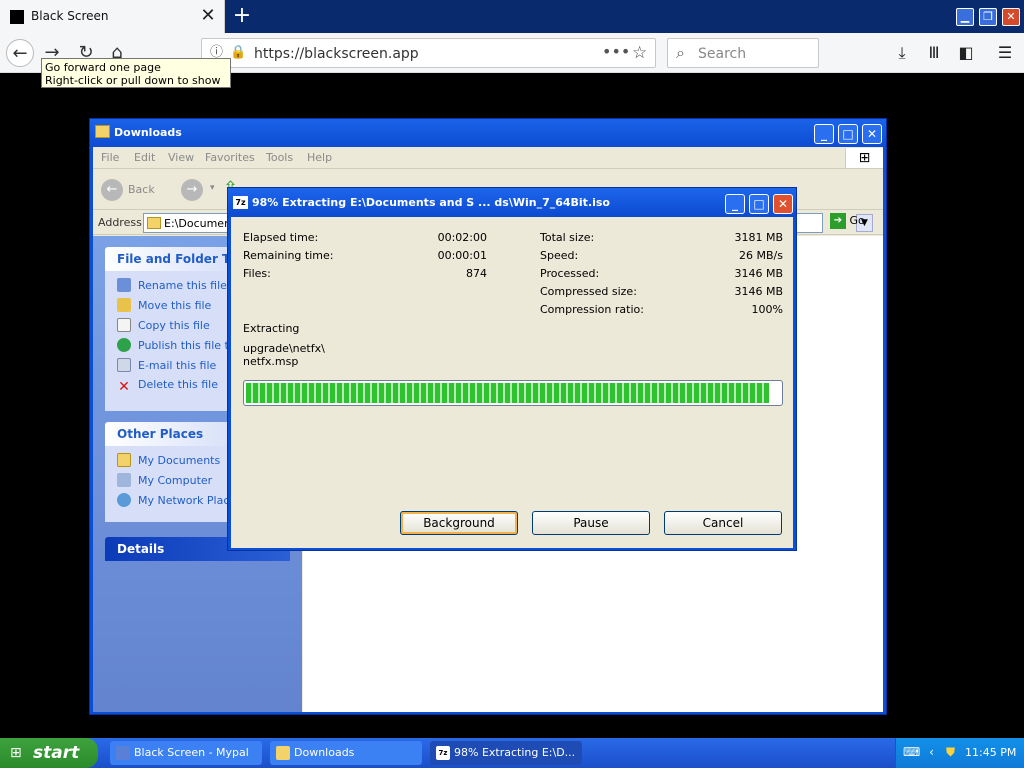  What do you see at coordinates (966, 53) in the screenshot?
I see `sidebar-icon: ◧` at bounding box center [966, 53].